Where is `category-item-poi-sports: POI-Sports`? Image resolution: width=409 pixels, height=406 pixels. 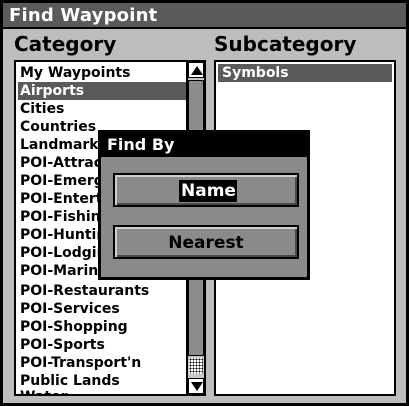
category-item-poi-sports: POI-Sports is located at coordinates (102, 345).